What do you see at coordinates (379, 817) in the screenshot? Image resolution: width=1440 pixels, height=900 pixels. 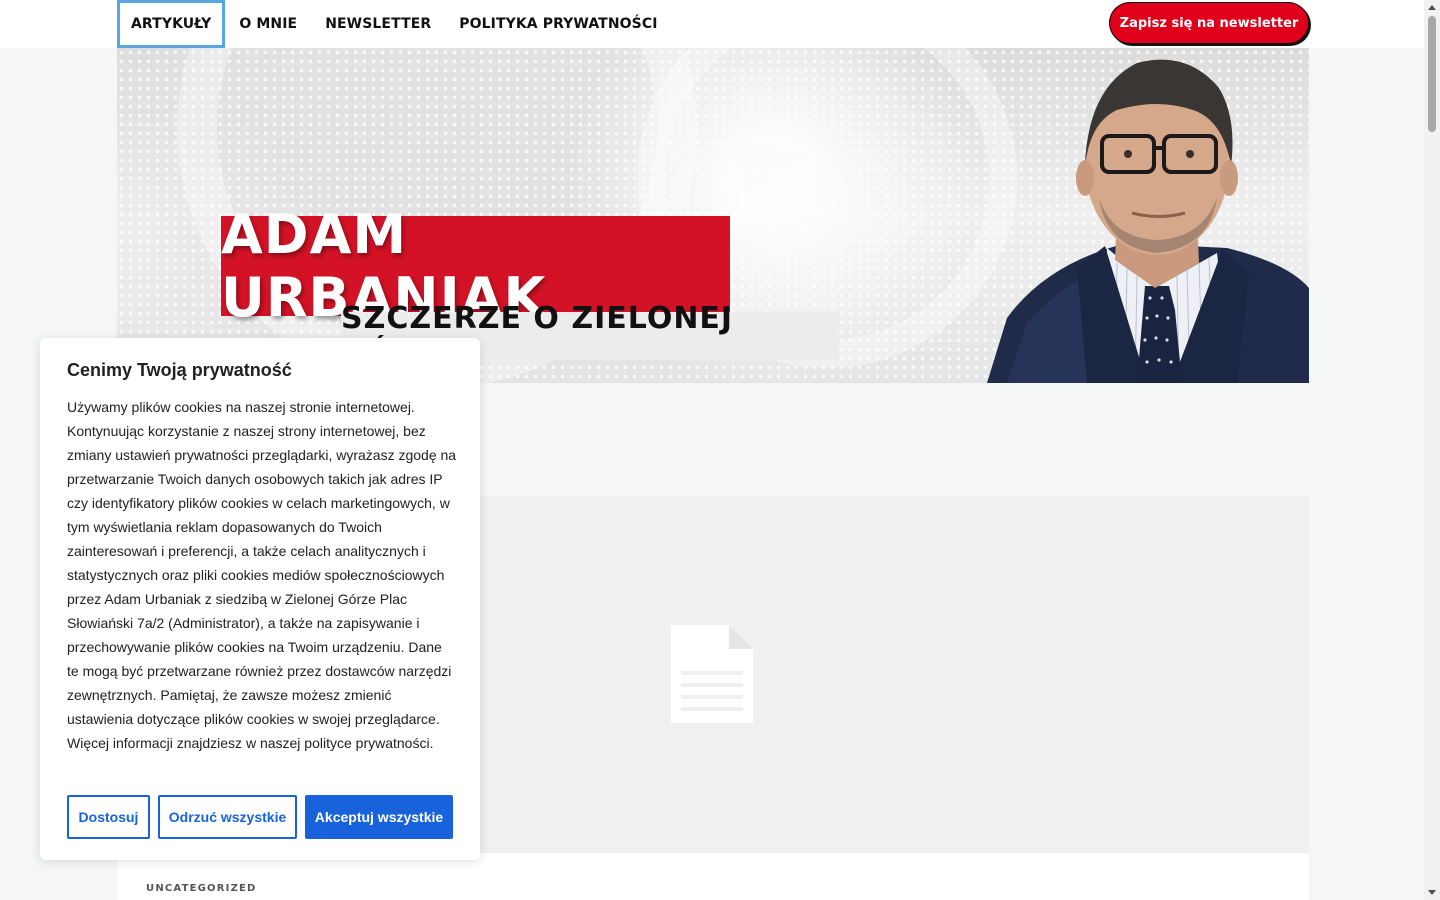 I see `cookie-accept-all-button: Akceptuj wszystkie` at bounding box center [379, 817].